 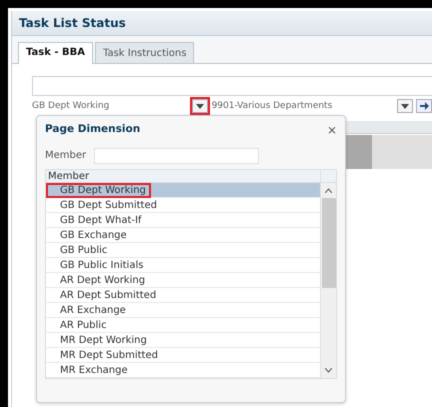 I want to click on member-list-item: GB Public Initials, so click(x=183, y=265).